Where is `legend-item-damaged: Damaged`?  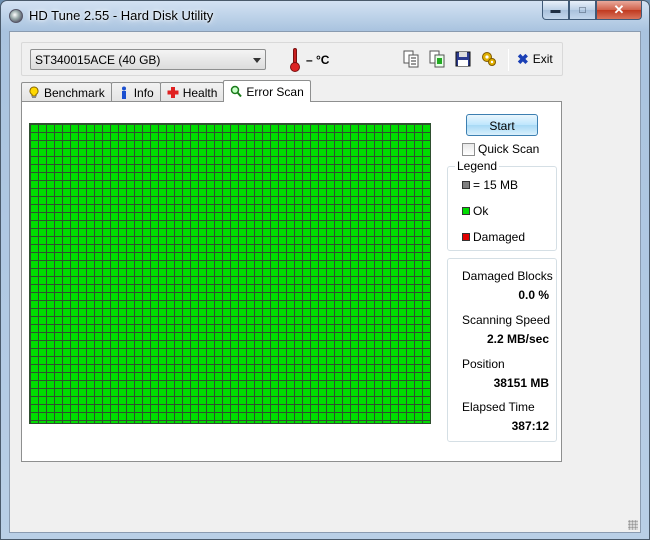
legend-item-damaged: Damaged is located at coordinates (493, 237).